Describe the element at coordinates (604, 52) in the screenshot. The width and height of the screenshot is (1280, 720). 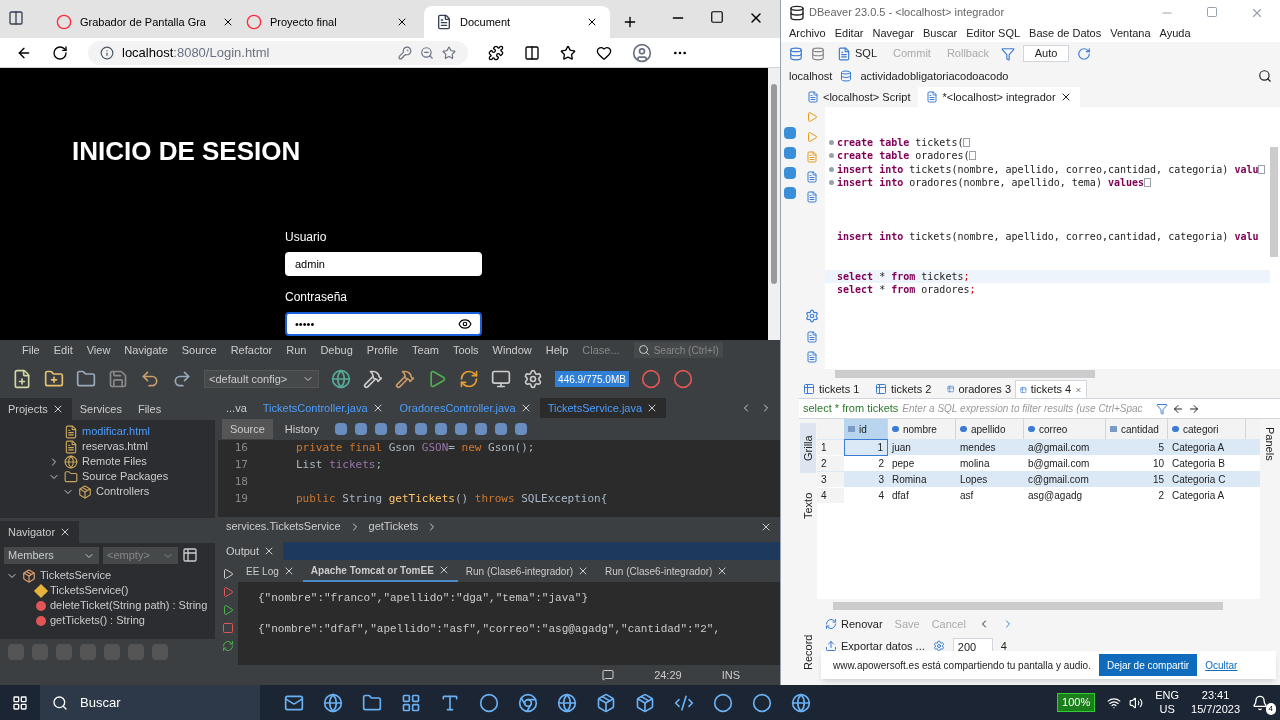
I see `health-icon` at that location.